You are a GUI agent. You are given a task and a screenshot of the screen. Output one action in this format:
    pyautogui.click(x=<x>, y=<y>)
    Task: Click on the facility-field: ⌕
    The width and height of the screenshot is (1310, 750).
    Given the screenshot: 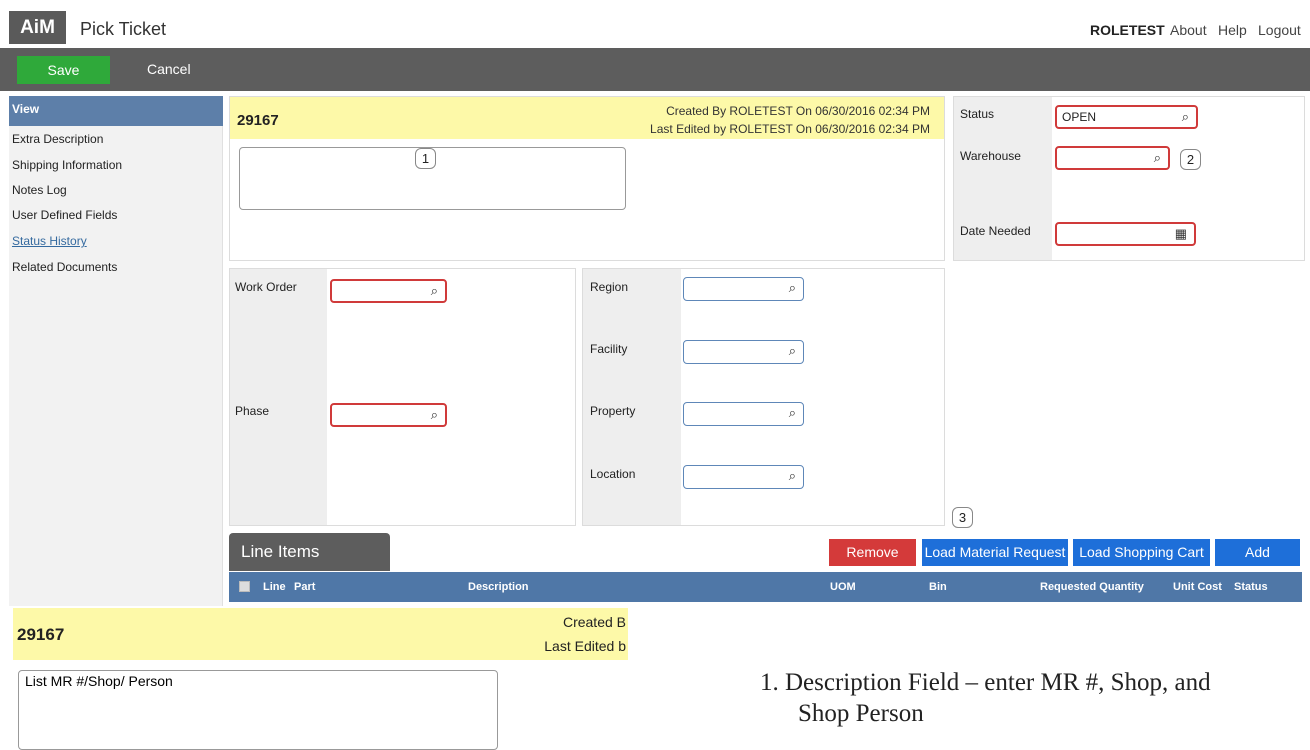 What is the action you would take?
    pyautogui.click(x=743, y=352)
    